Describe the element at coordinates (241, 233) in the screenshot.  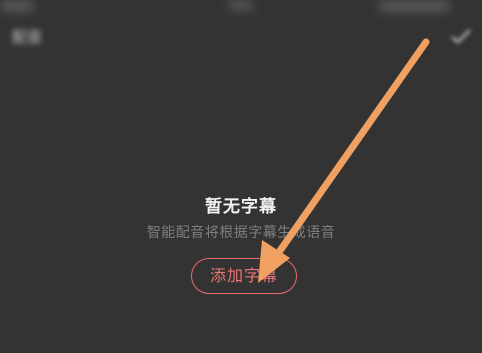
I see `empty-state-description: 智能配音将根据字幕生成语音` at that location.